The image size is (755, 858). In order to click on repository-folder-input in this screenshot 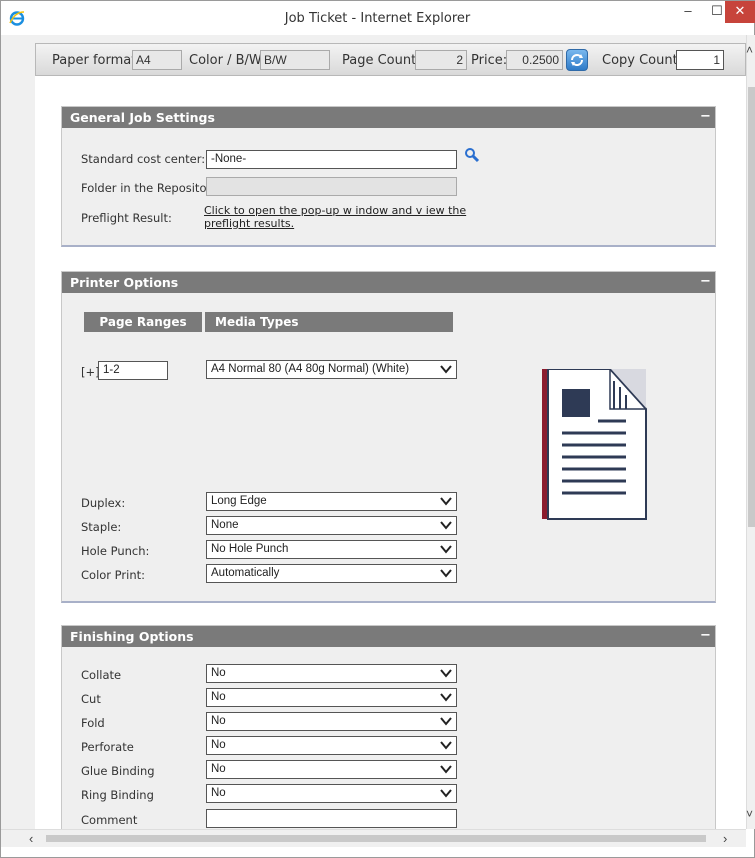, I will do `click(331, 186)`.